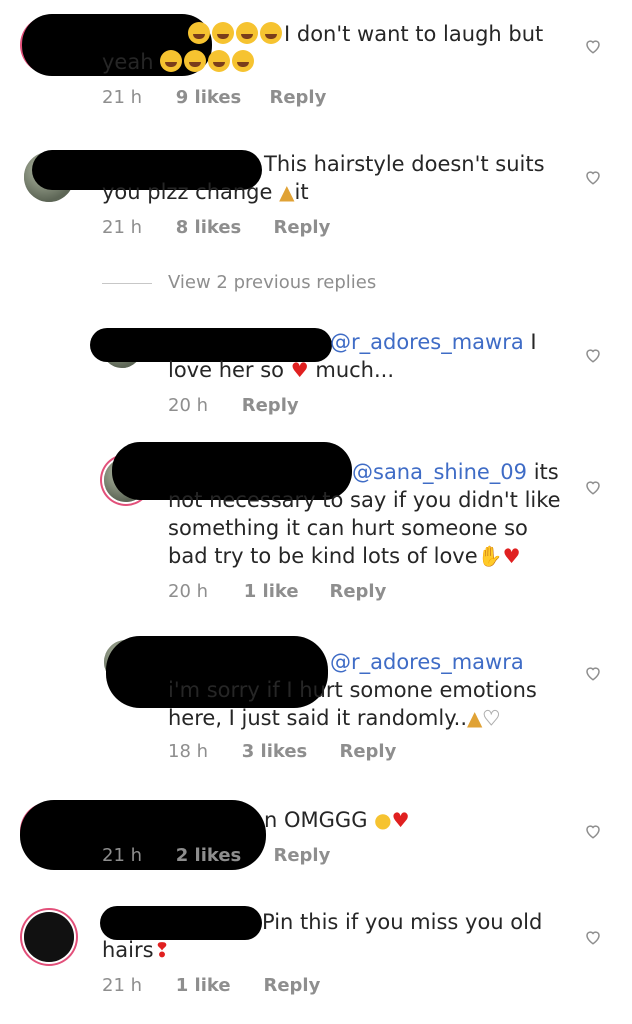 This screenshot has width=632, height=1024. What do you see at coordinates (181, 923) in the screenshot?
I see `redacted-username` at bounding box center [181, 923].